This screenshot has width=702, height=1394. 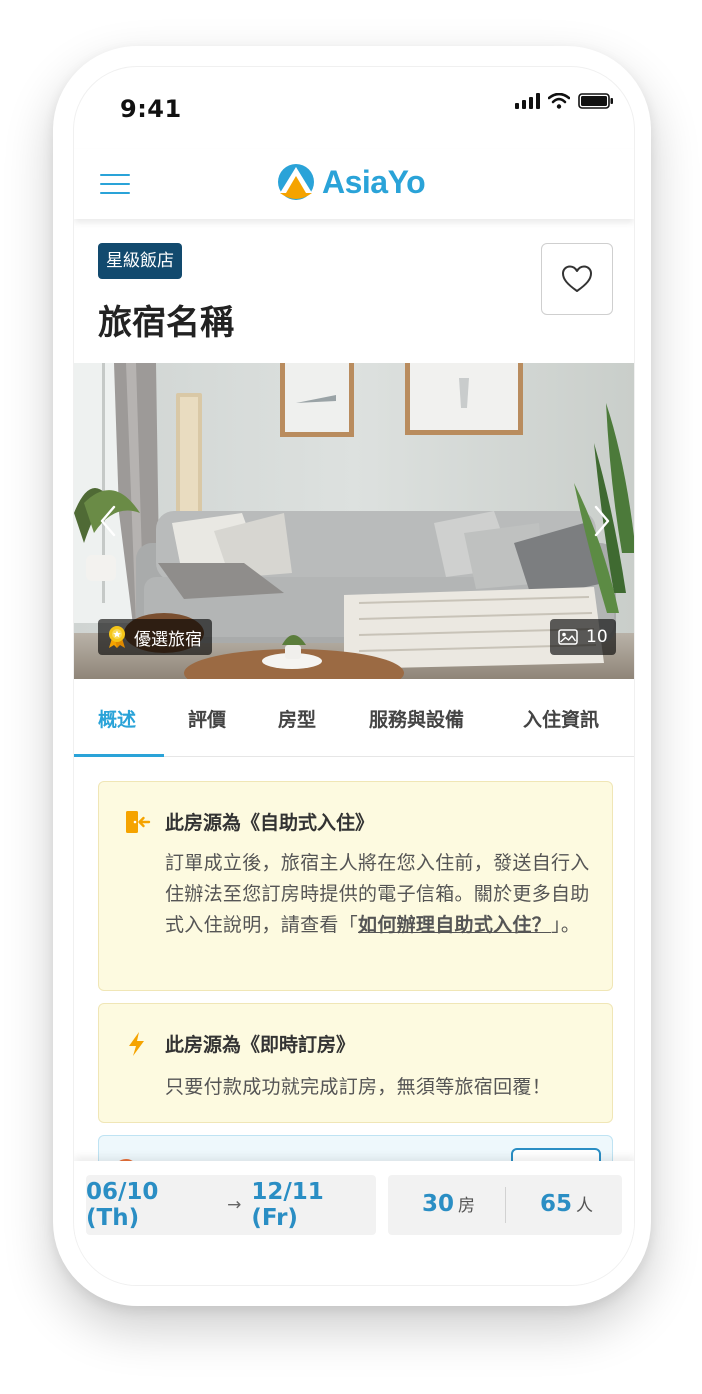 I want to click on rooms-count-group: 30 房, so click(x=448, y=1204).